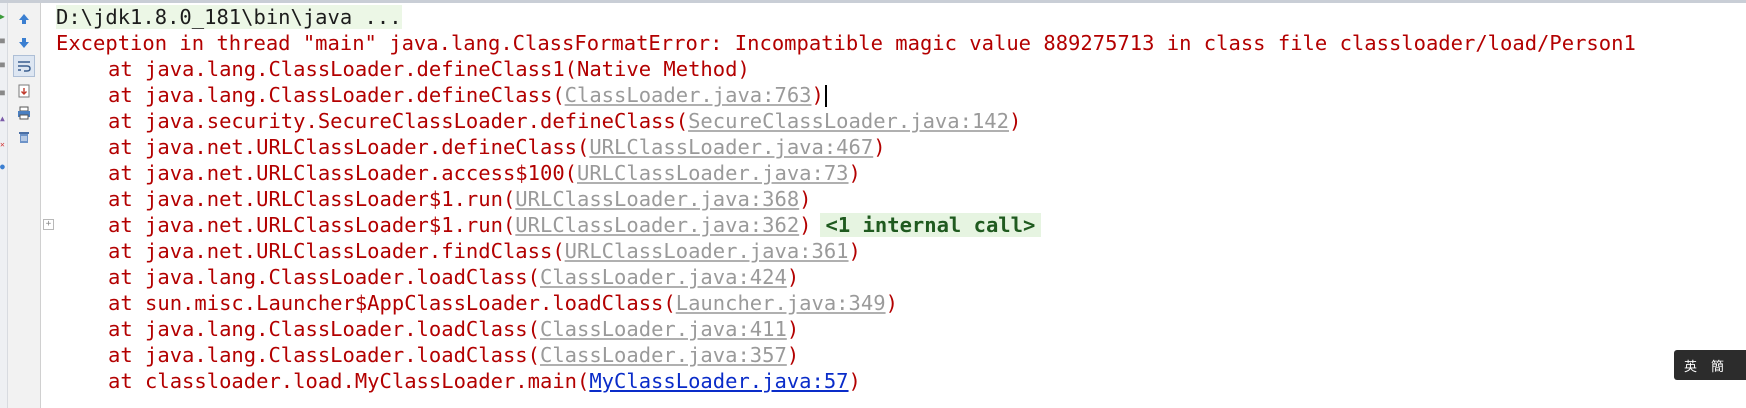 This screenshot has width=1746, height=408. Describe the element at coordinates (48, 205) in the screenshot. I see `console-gutter` at that location.